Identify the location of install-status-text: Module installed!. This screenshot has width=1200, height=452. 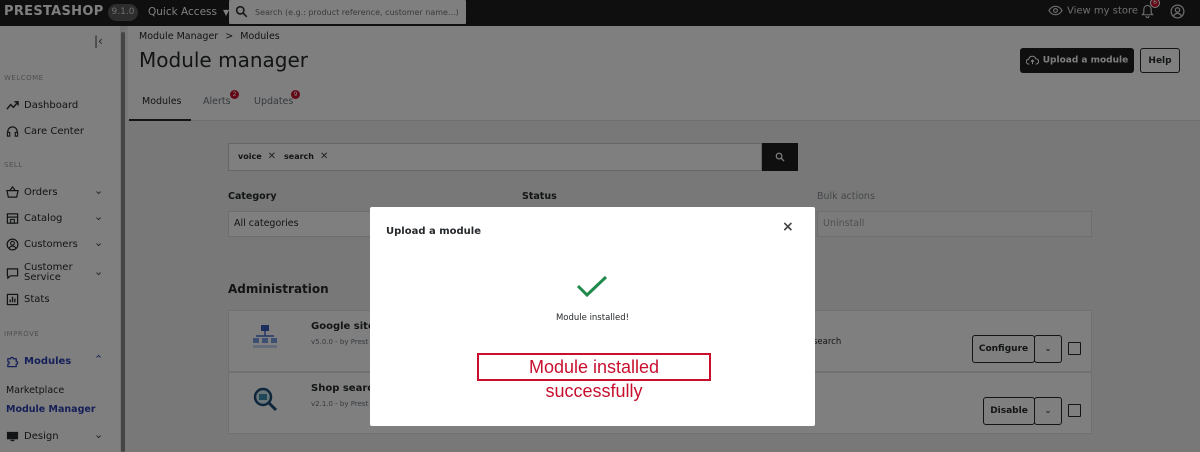
(592, 318).